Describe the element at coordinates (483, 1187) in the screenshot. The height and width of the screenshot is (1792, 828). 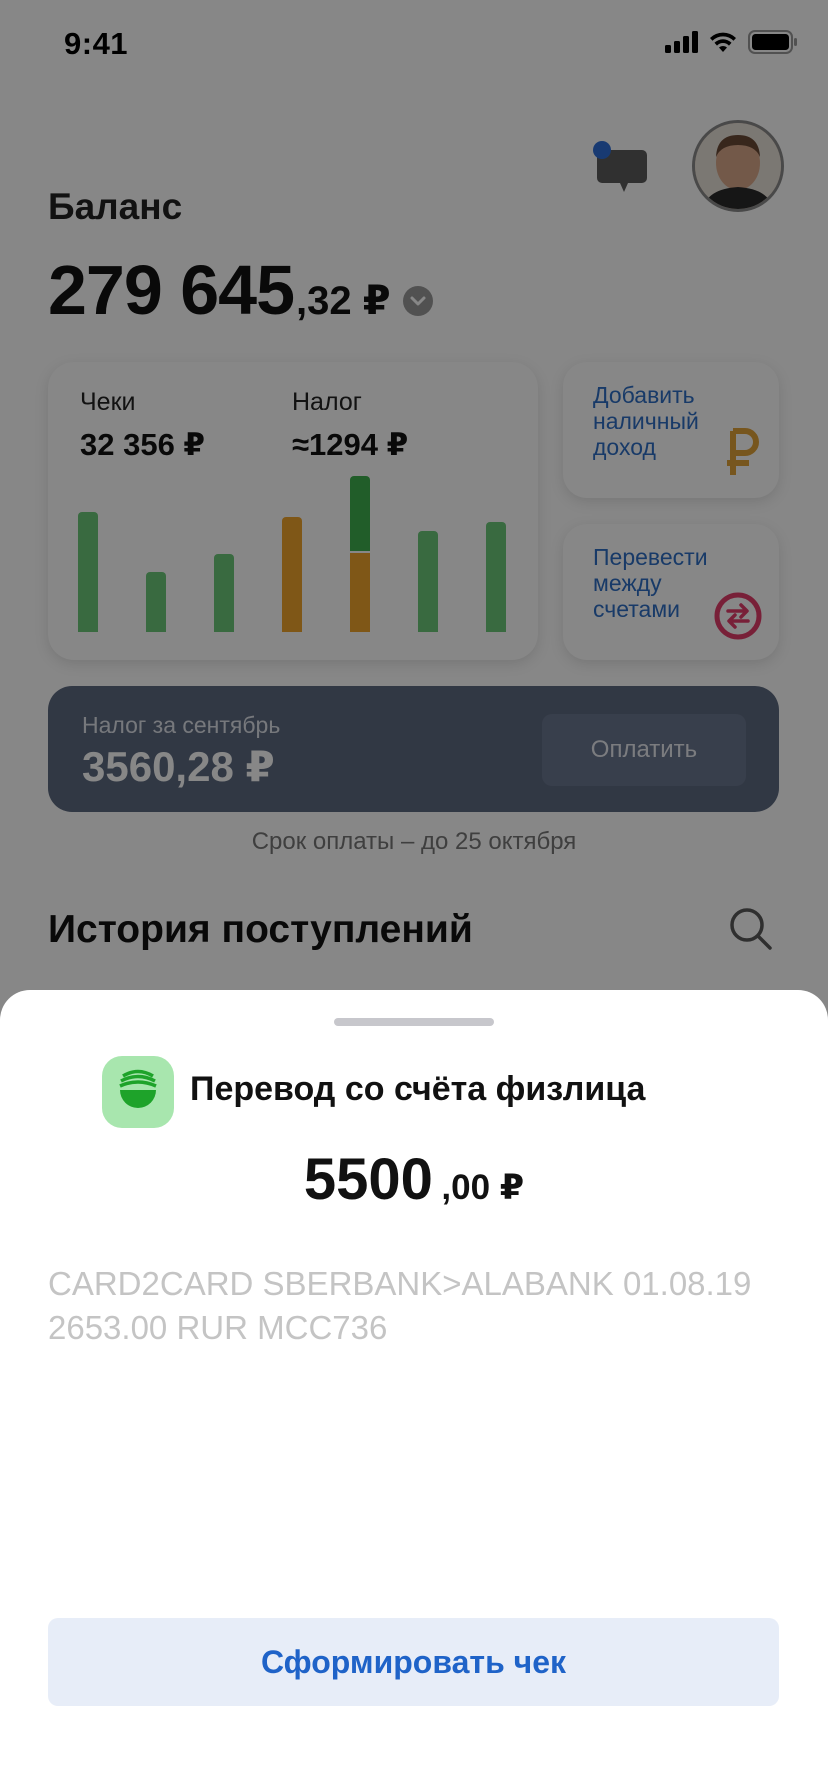
I see `transaction-amount-fraction: ,00 ₽` at that location.